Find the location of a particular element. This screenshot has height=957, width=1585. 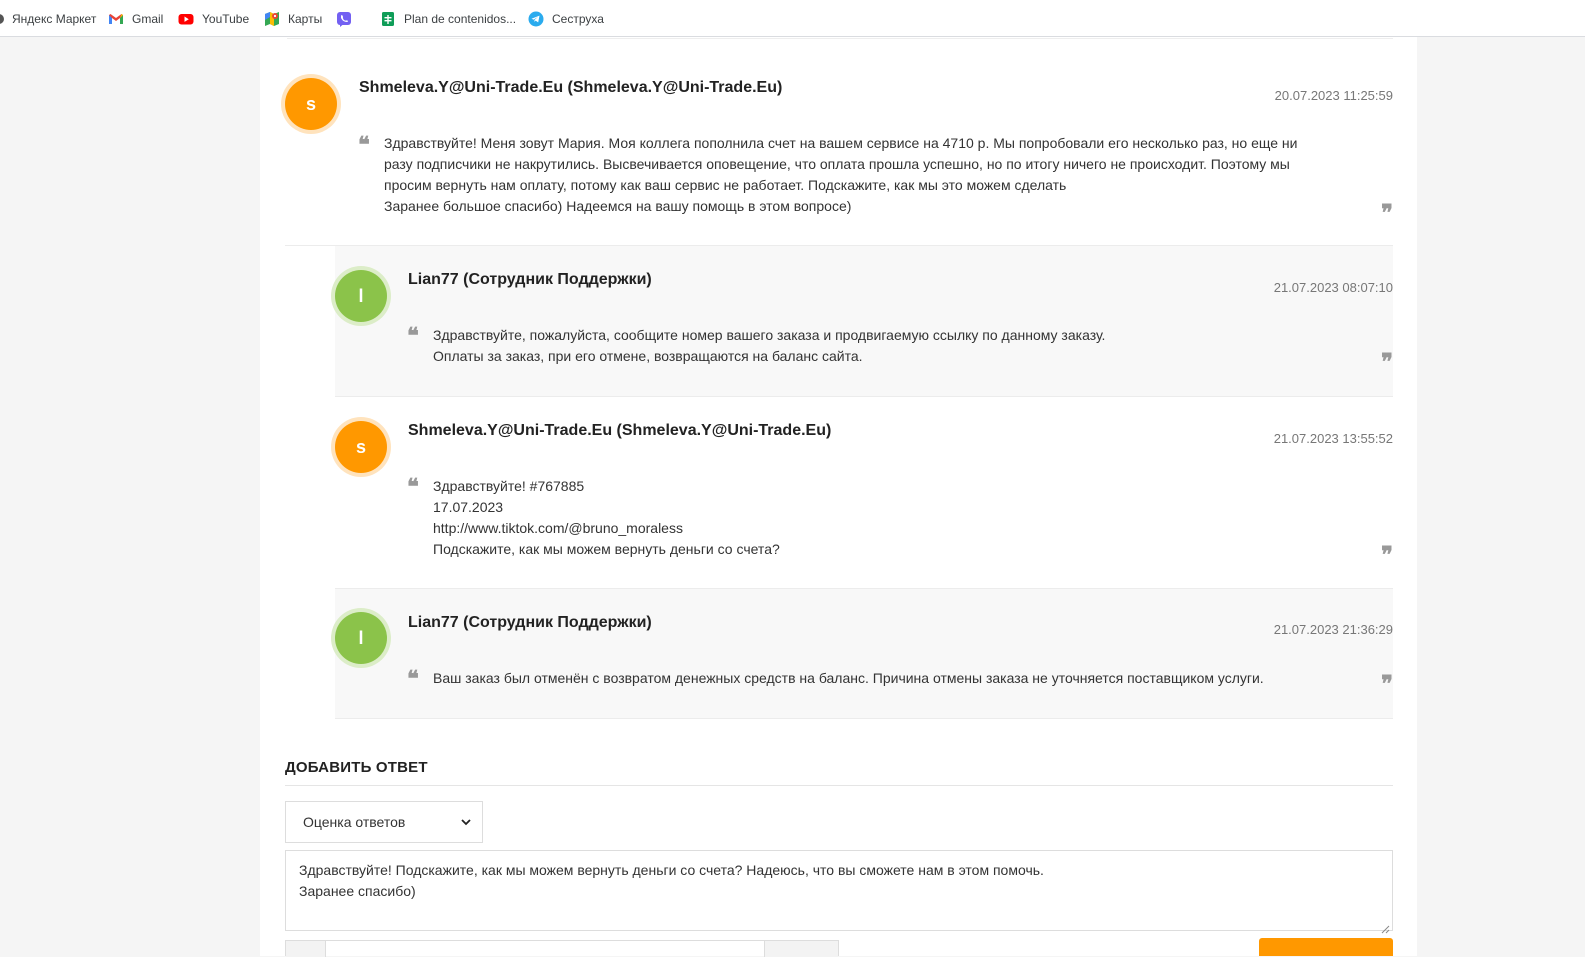

bookmark-label: Яндекс Маркет is located at coordinates (54, 19).